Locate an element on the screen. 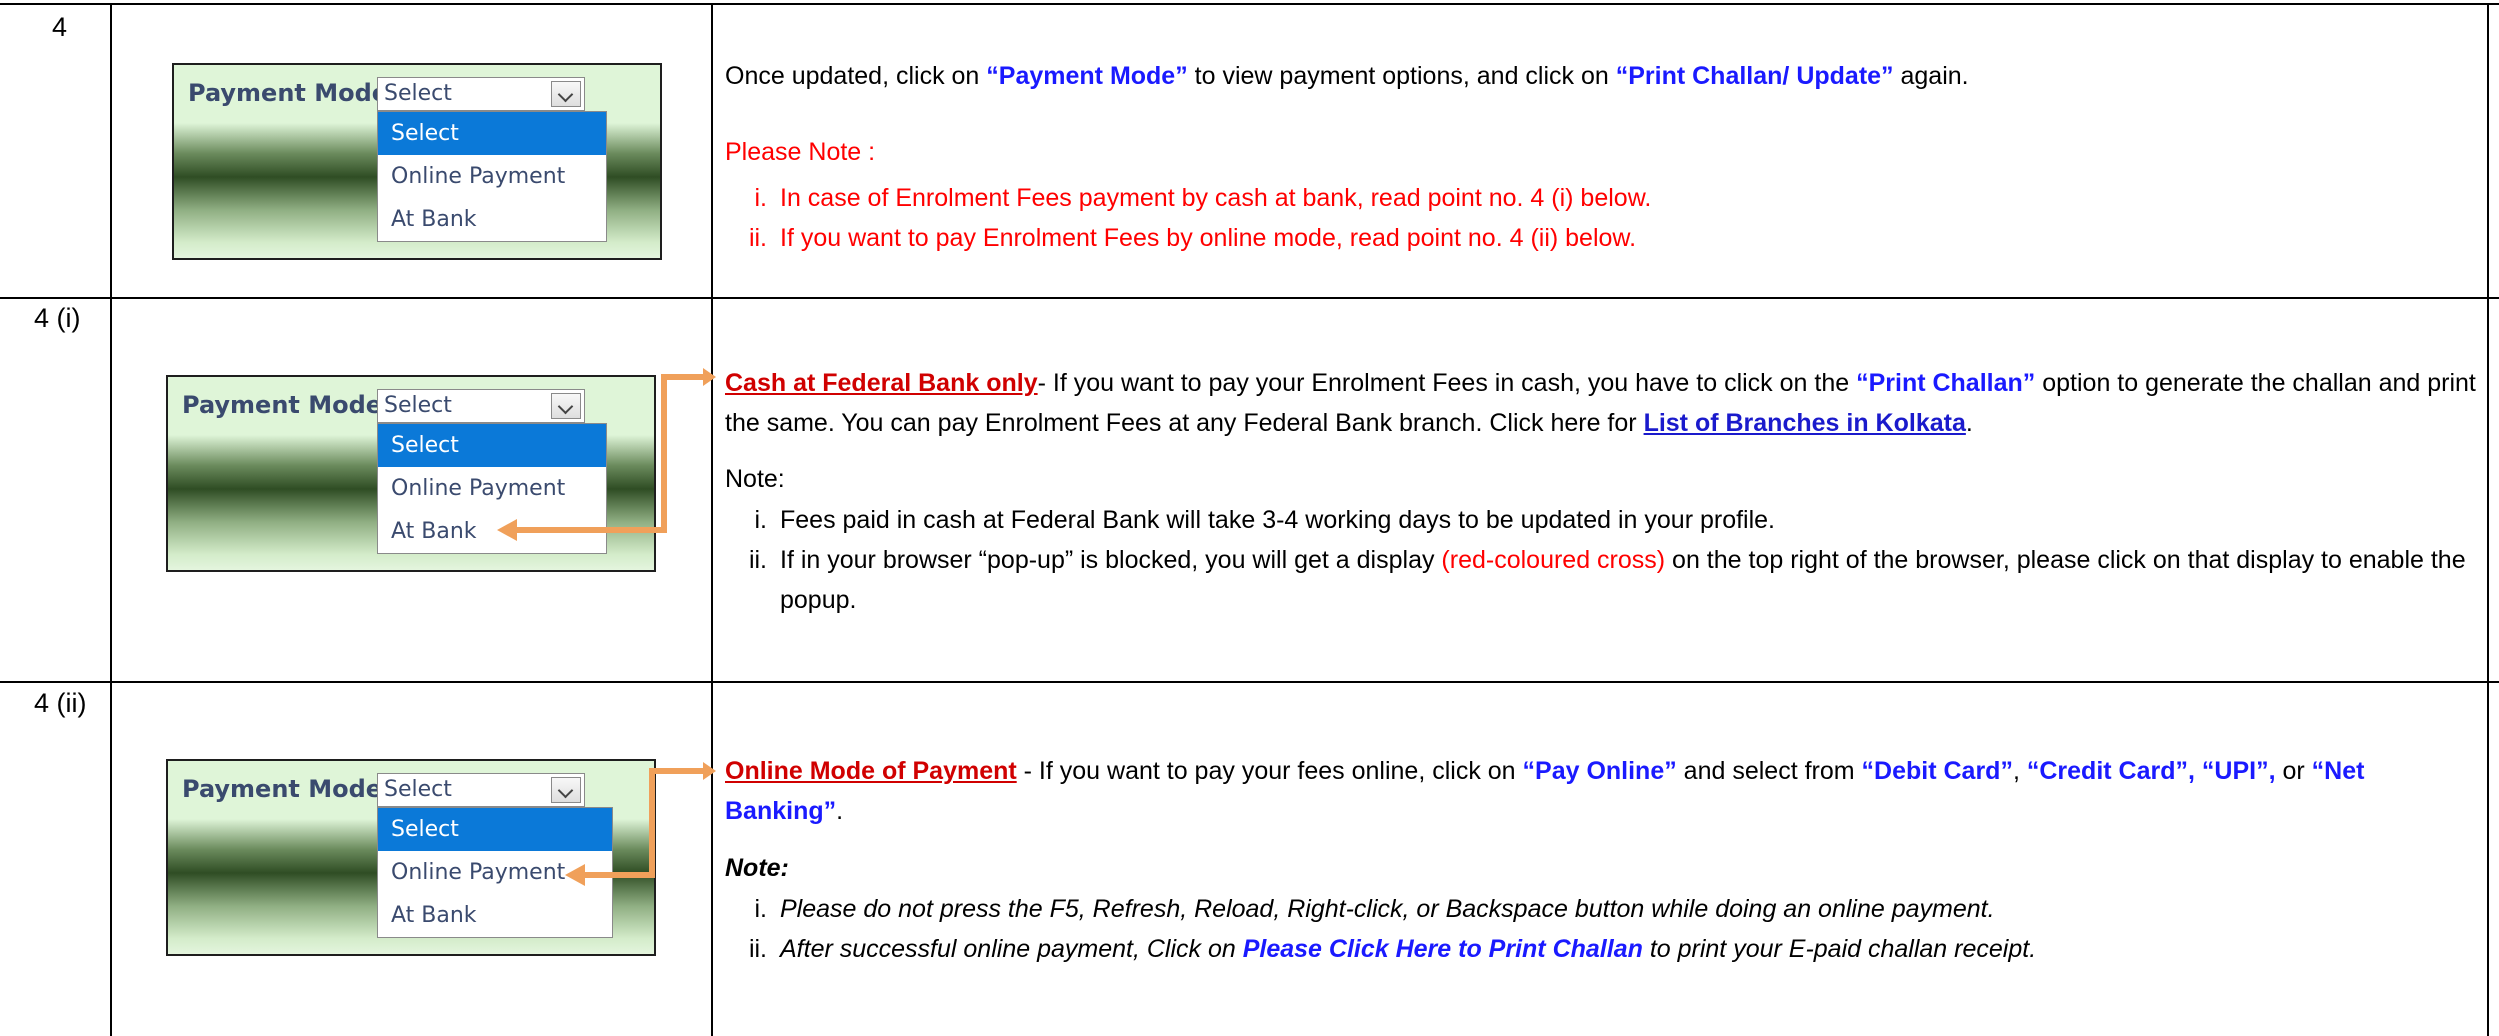 Image resolution: width=2499 pixels, height=1036 pixels. table-border-right is located at coordinates (2488, 519).